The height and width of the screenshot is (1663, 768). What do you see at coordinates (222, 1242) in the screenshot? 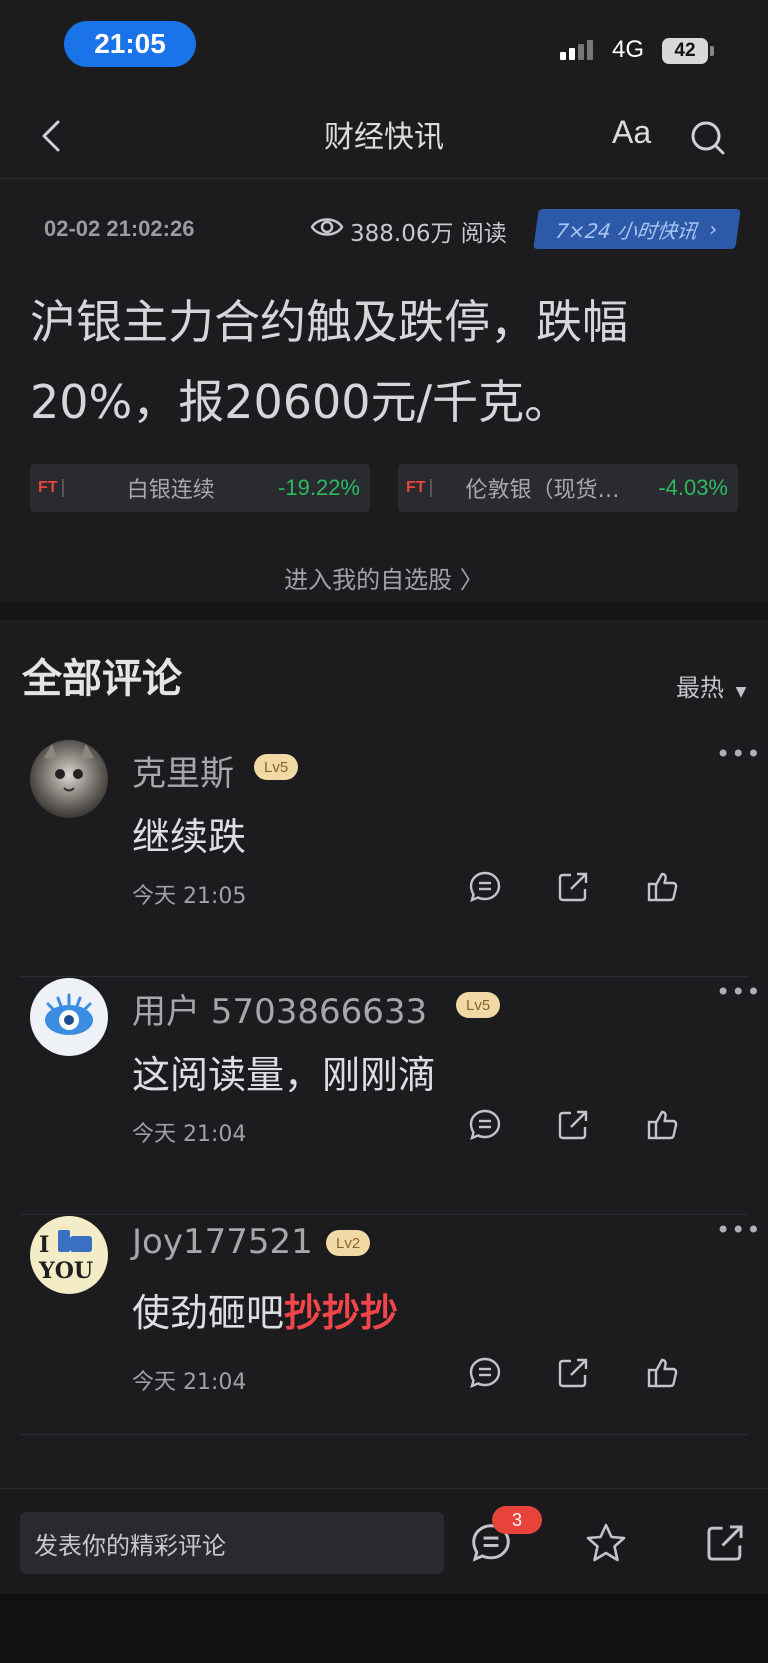
I see `comment-username: Joy177521` at bounding box center [222, 1242].